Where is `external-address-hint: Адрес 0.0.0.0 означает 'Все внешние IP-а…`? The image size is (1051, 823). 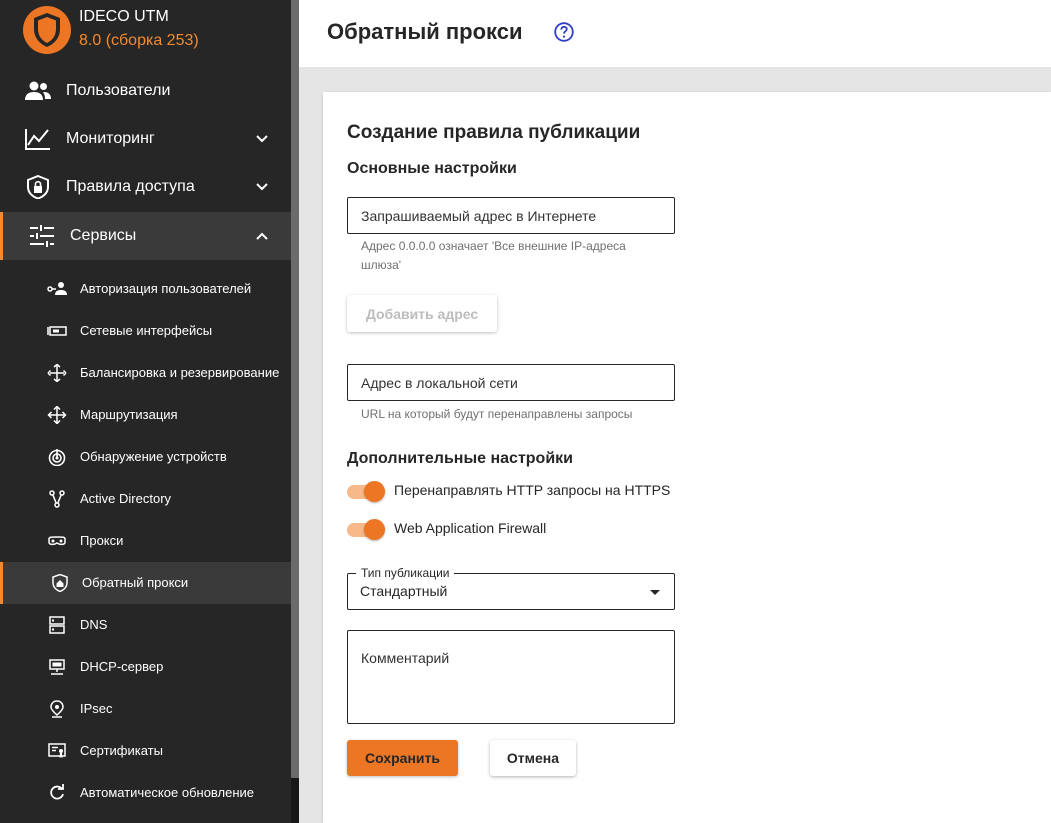
external-address-hint: Адрес 0.0.0.0 означает 'Все внешние IP-а… is located at coordinates (493, 255).